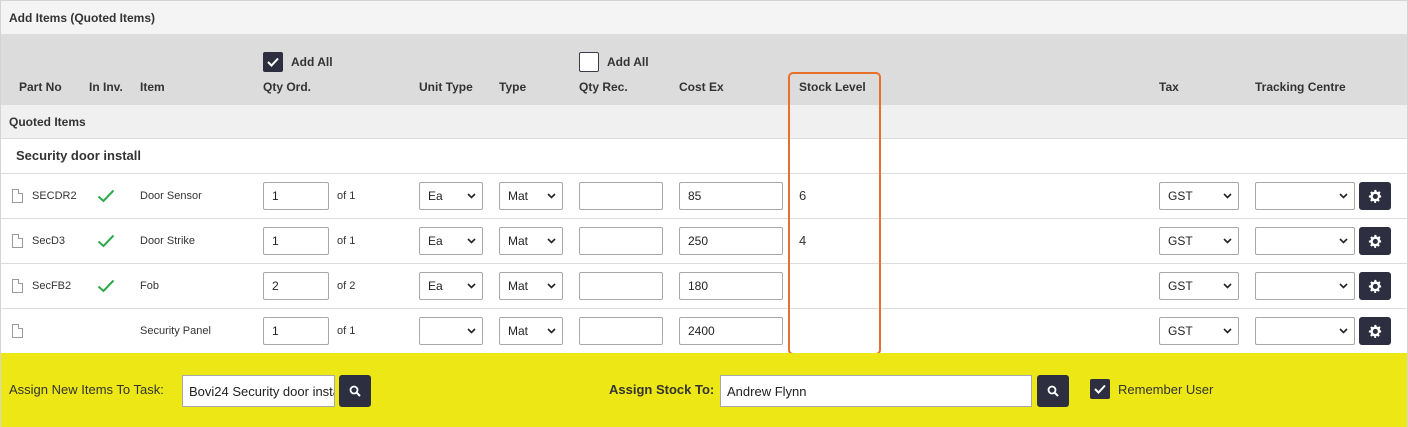 This screenshot has width=1408, height=427. I want to click on part-no: SECDR2, so click(54, 196).